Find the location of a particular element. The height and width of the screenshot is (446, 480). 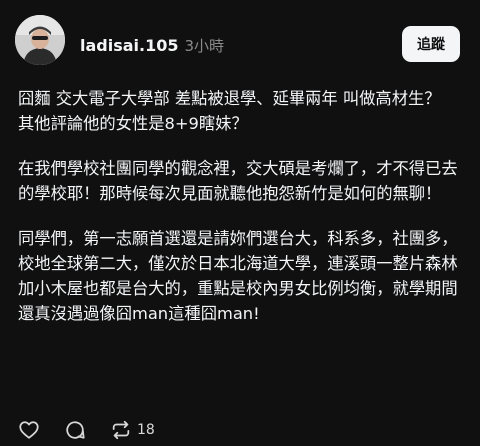

heart-icon is located at coordinates (29, 430).